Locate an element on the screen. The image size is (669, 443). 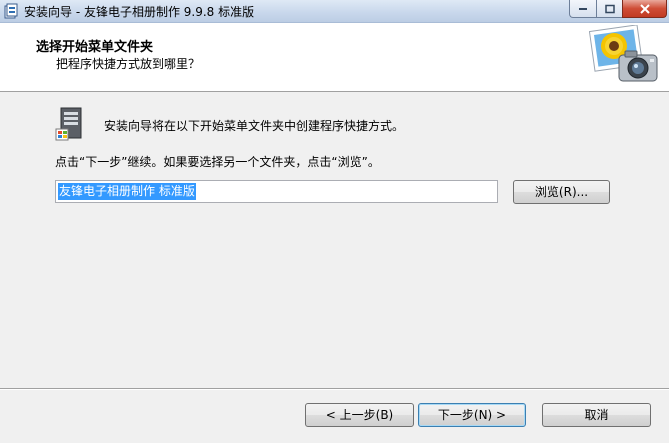
close-icon is located at coordinates (644, 8).